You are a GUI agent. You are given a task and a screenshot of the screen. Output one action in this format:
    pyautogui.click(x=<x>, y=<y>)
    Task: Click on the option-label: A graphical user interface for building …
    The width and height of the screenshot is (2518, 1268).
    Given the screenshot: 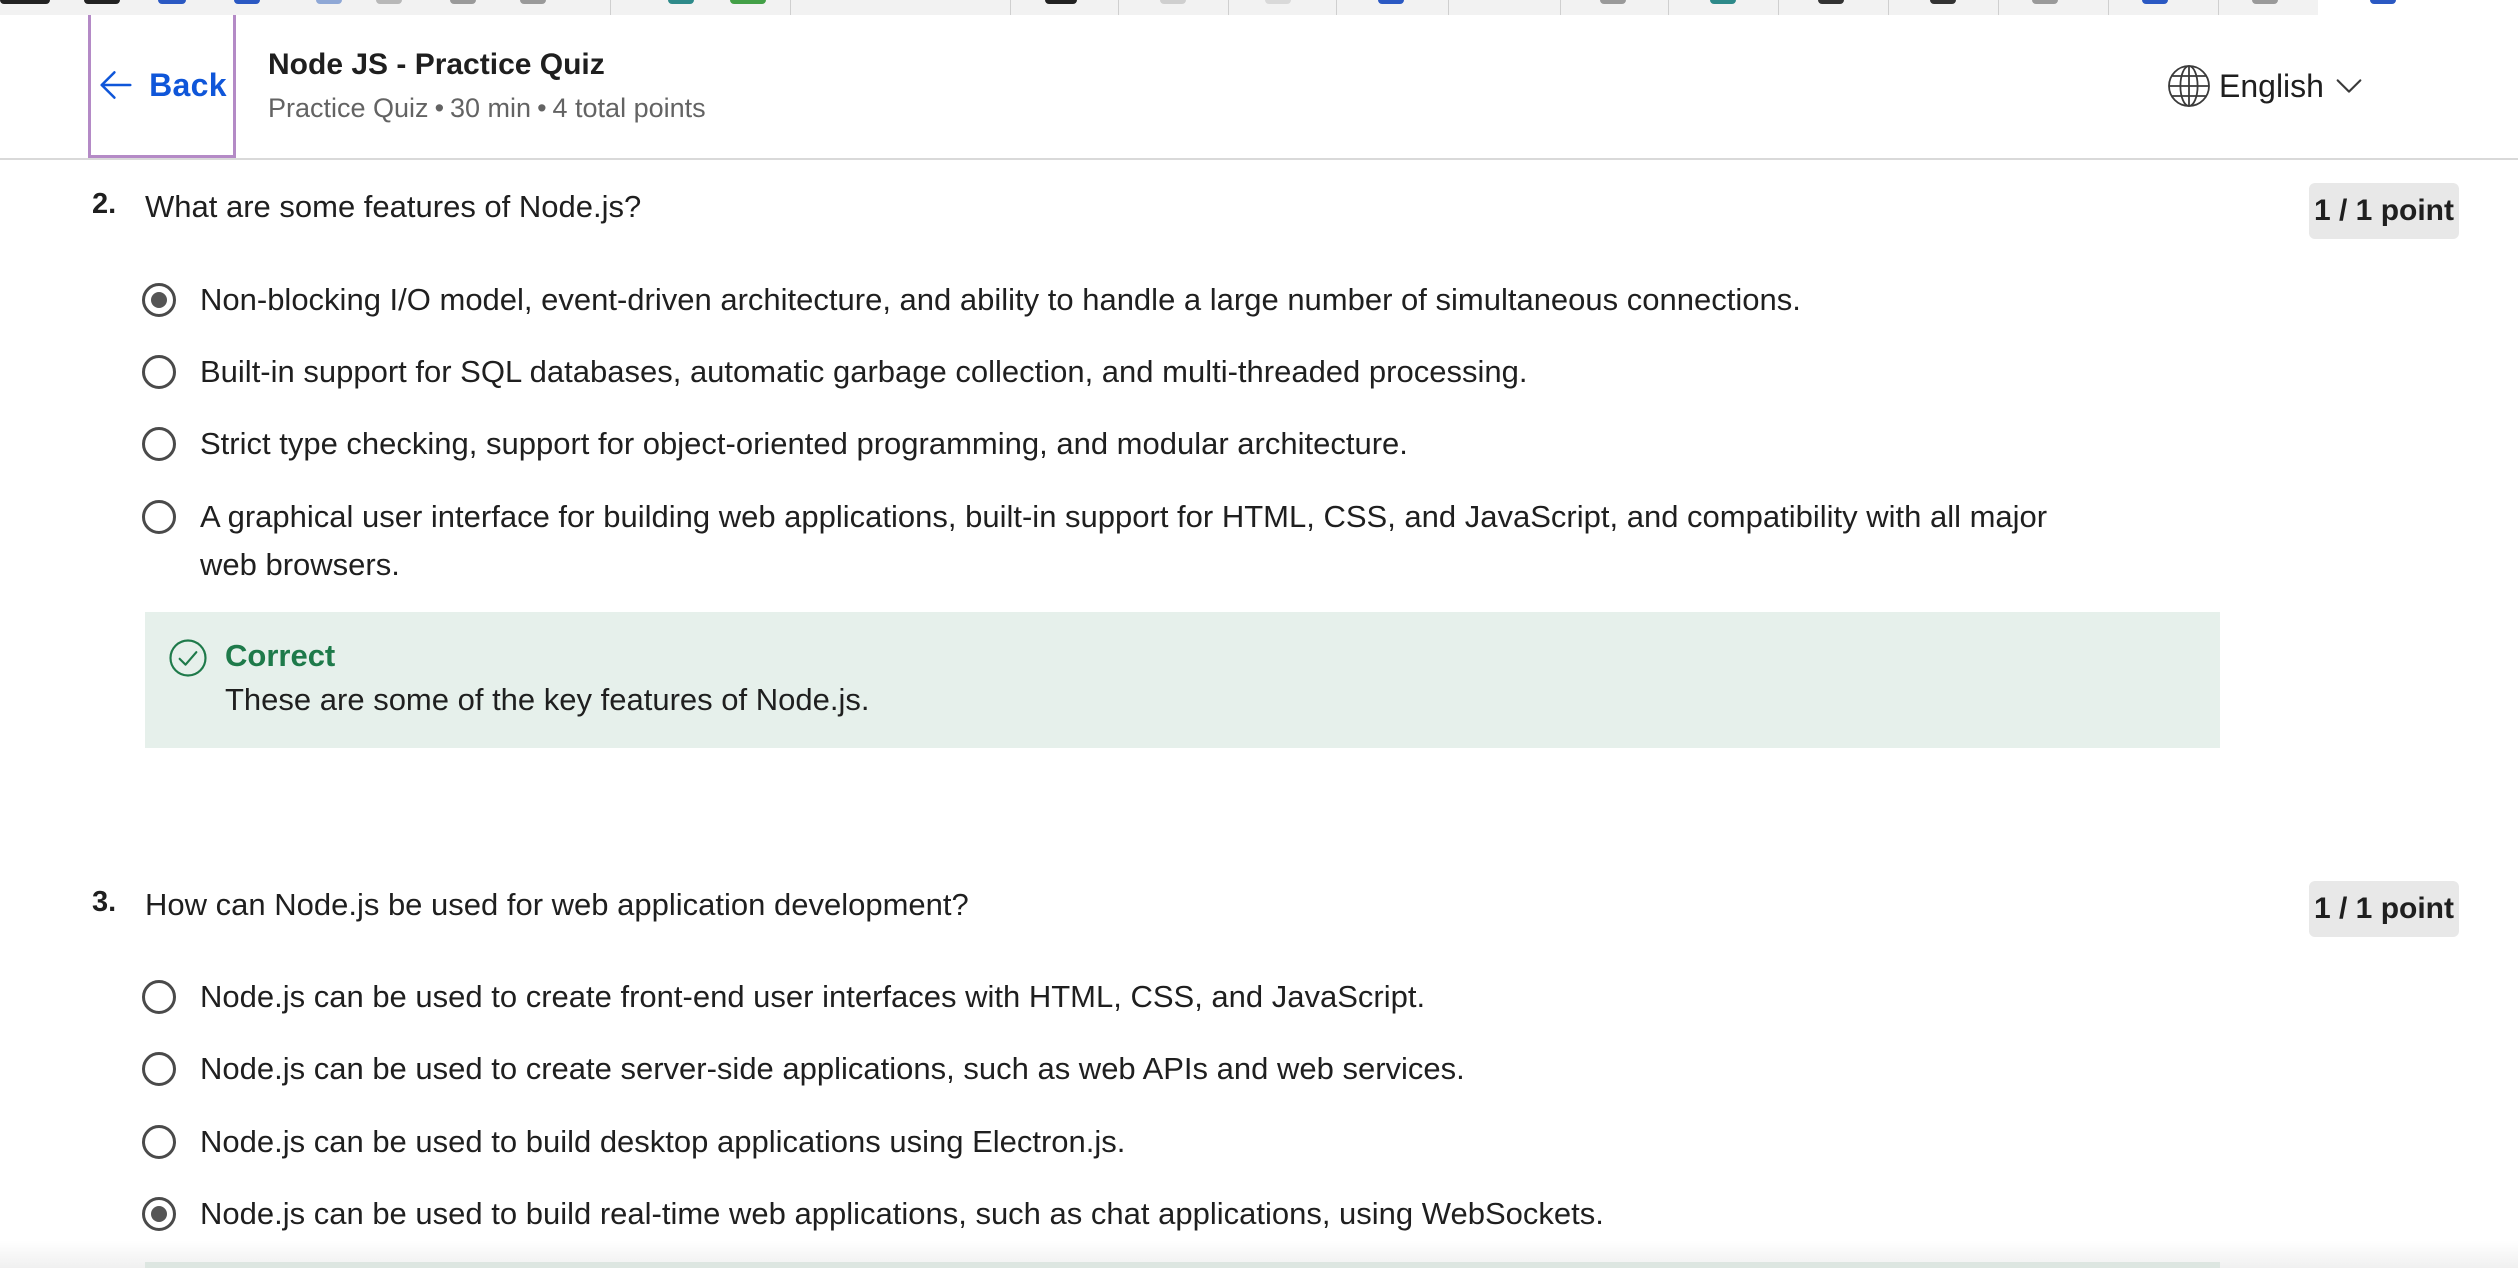 What is the action you would take?
    pyautogui.click(x=1124, y=540)
    